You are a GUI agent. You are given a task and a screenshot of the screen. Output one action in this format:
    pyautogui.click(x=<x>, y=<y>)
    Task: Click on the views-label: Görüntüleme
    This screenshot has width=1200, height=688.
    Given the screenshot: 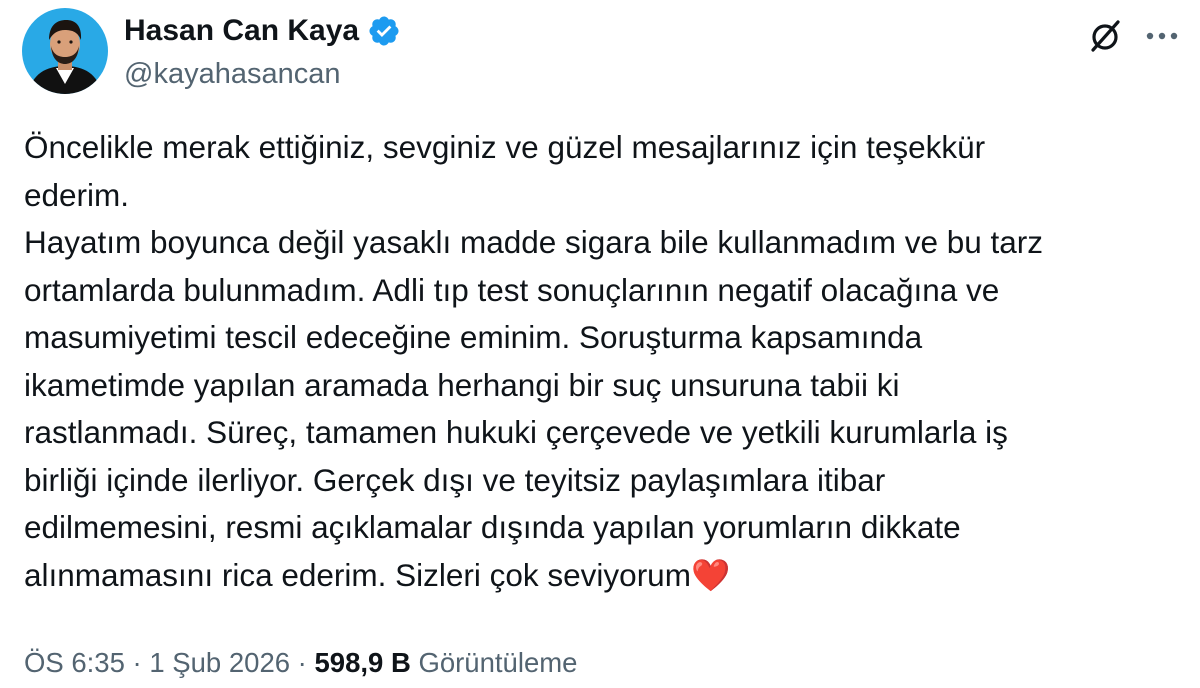 What is the action you would take?
    pyautogui.click(x=498, y=662)
    